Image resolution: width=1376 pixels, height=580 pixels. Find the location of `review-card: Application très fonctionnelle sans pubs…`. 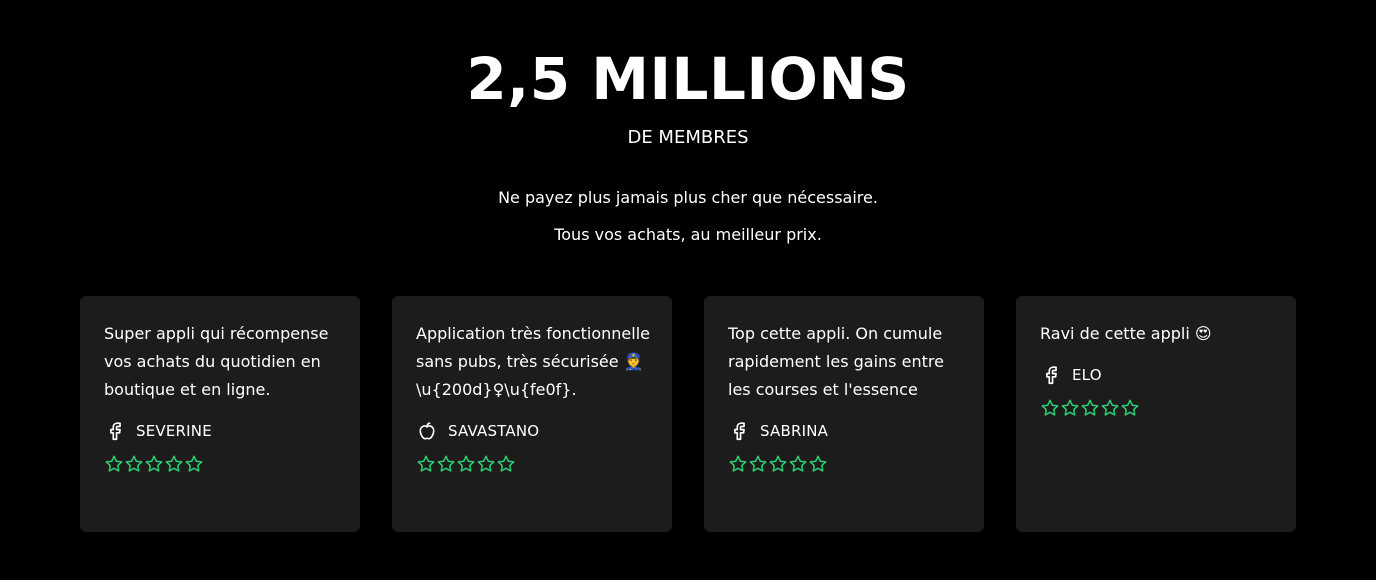

review-card: Application très fonctionnelle sans pubs… is located at coordinates (532, 414).